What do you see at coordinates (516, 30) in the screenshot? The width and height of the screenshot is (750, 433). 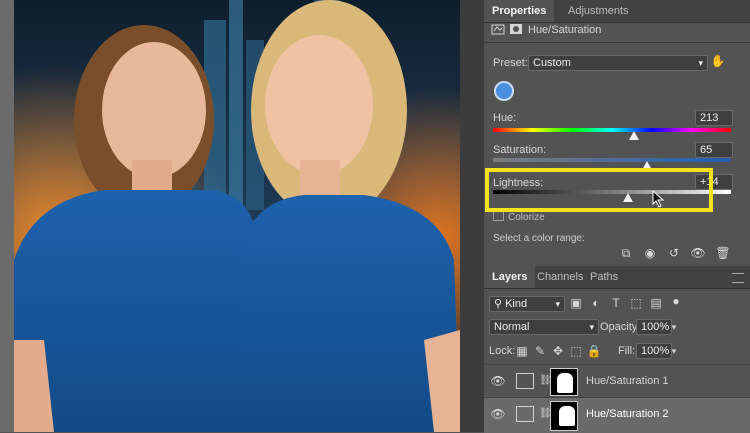 I see `mask-icon` at bounding box center [516, 30].